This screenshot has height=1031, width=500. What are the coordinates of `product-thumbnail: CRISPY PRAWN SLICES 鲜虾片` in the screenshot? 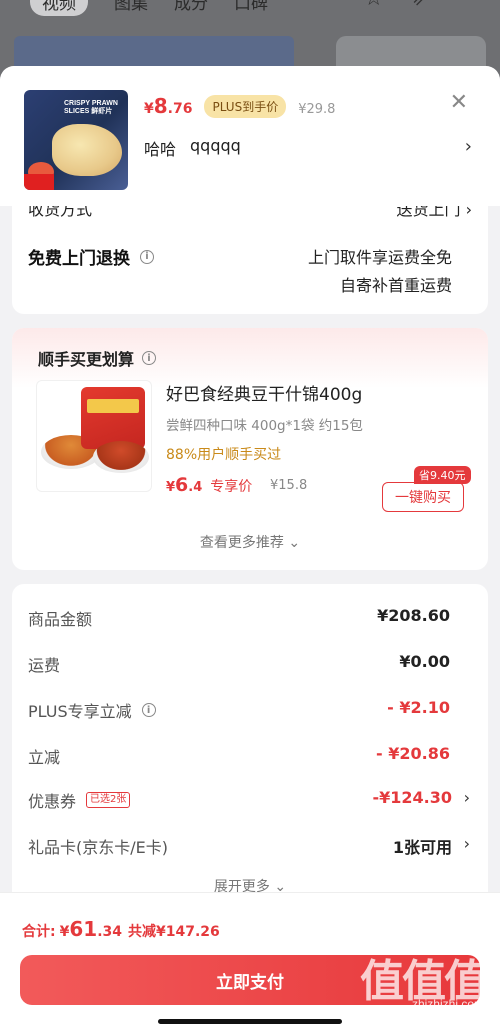 It's located at (76, 140).